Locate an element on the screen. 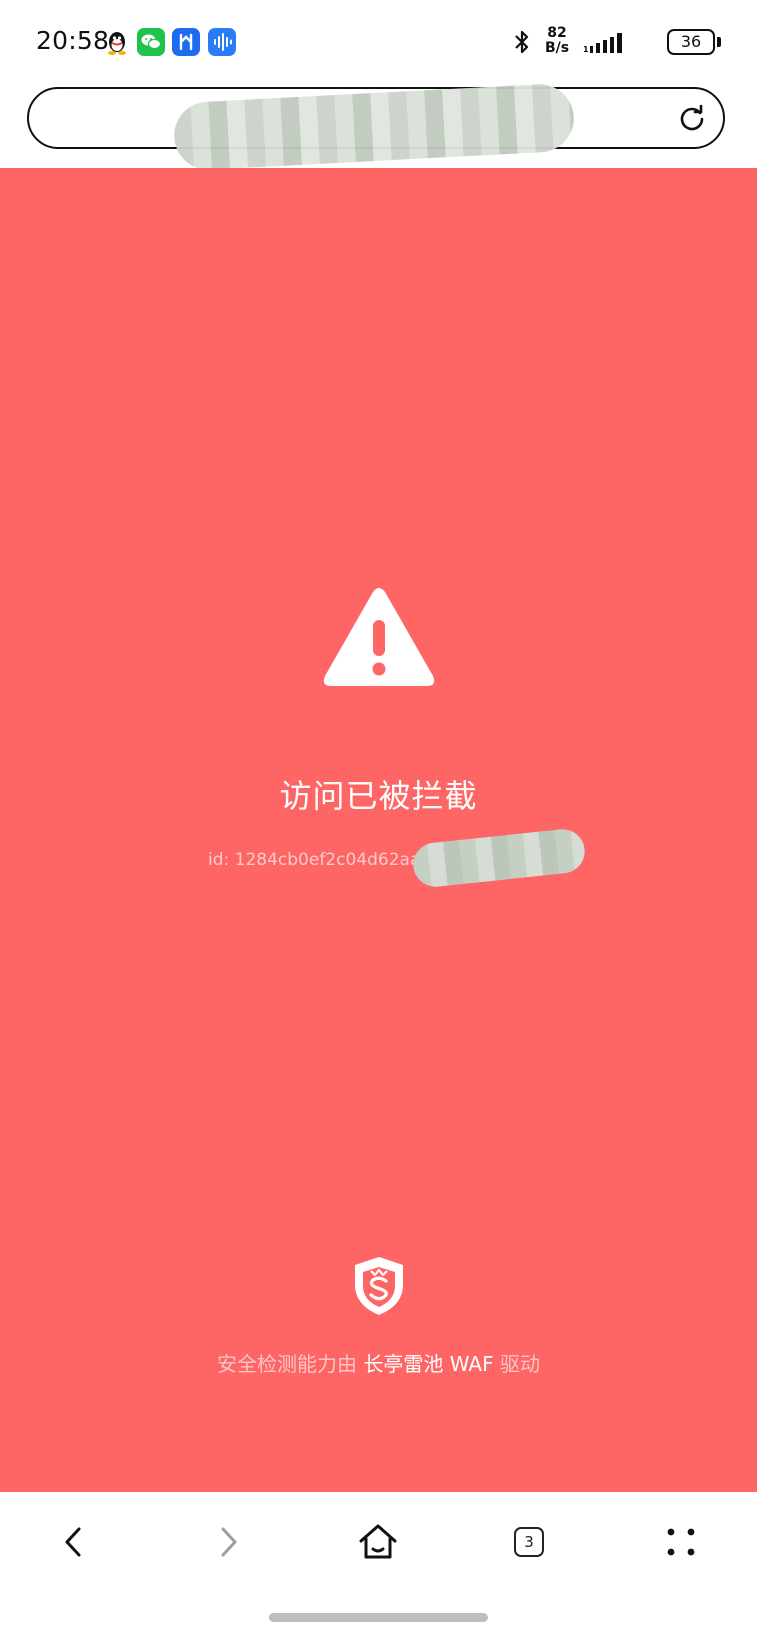 This screenshot has width=757, height=1636. network-speed-unit: B/s is located at coordinates (557, 48).